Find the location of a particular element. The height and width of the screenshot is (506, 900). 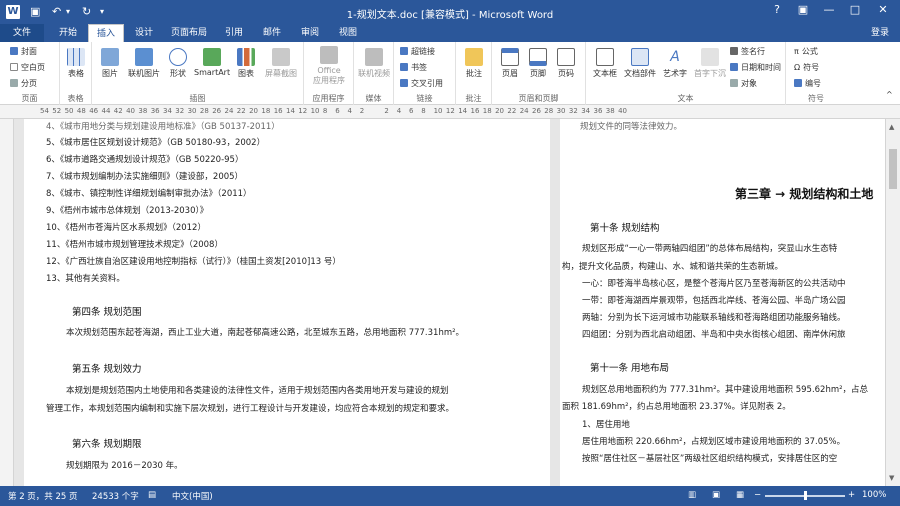

scroll-up-icon: ▲ is located at coordinates (891, 127).